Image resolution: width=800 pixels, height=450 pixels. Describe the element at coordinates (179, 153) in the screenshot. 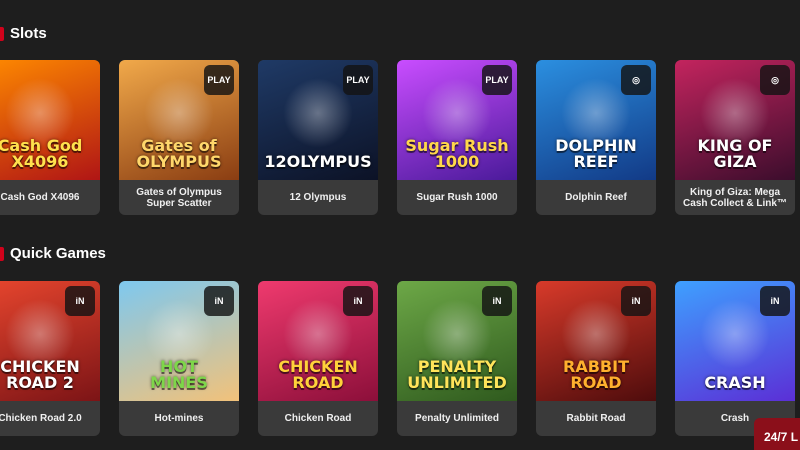

I see `game-art-title: Gates of OLYMPUS` at that location.